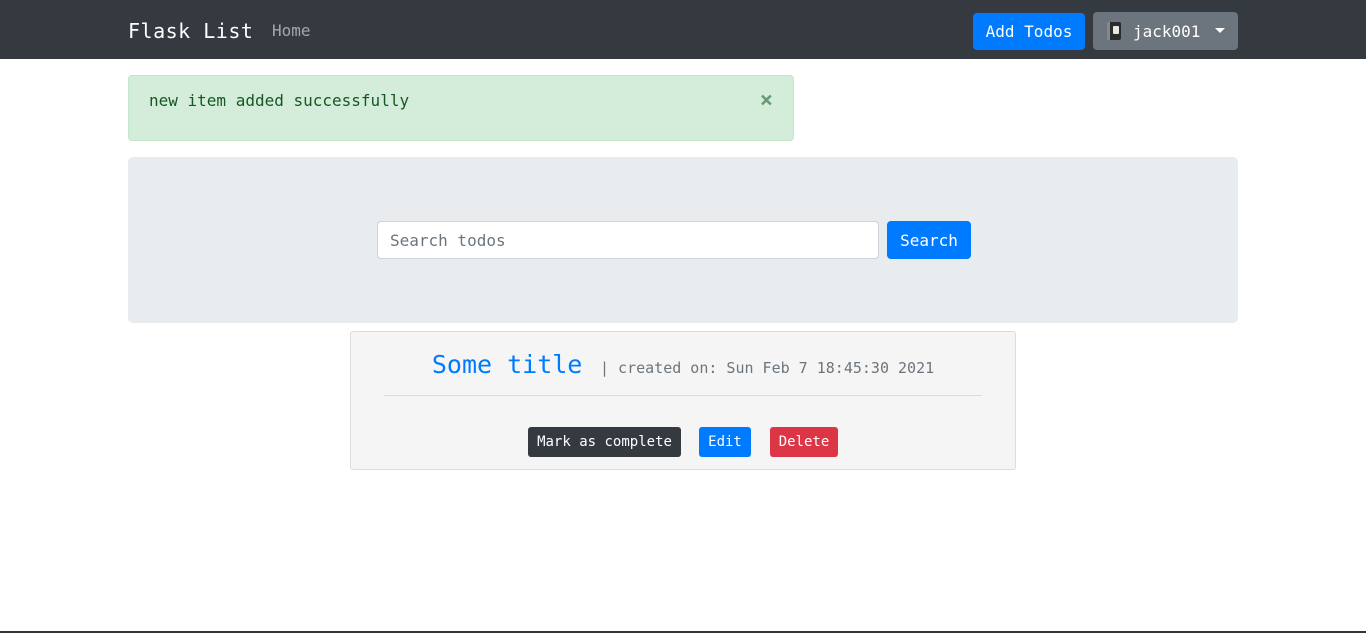 The width and height of the screenshot is (1366, 633). I want to click on search-input, so click(628, 240).